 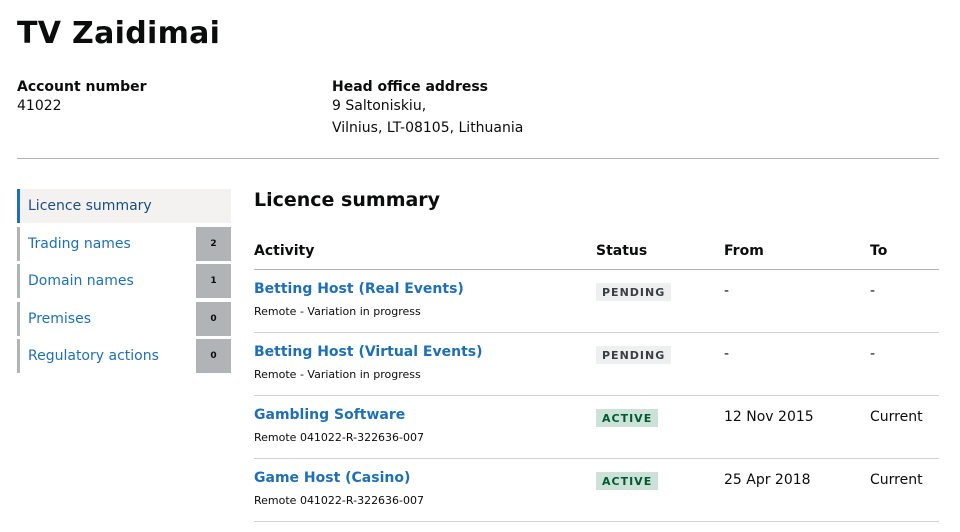 I want to click on sidebar-item-domain-names: Domain names 1, so click(x=124, y=281).